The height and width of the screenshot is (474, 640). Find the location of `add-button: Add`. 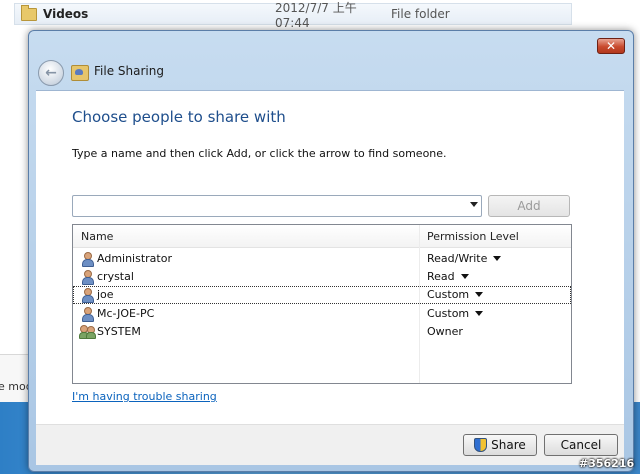

add-button: Add is located at coordinates (529, 206).